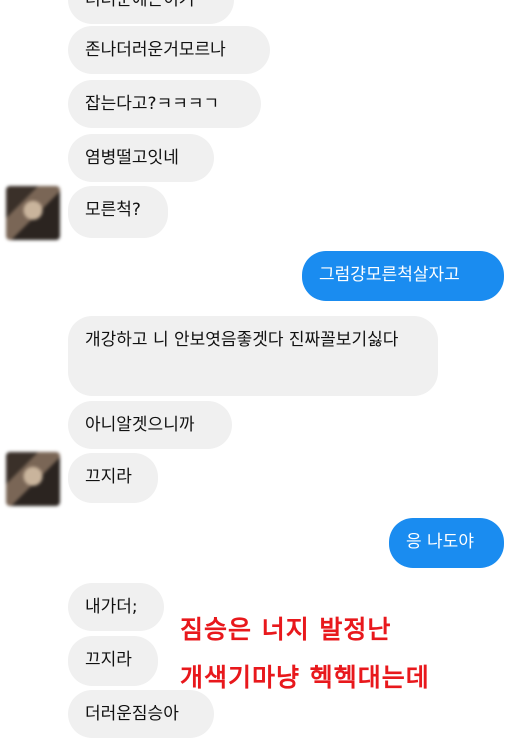  What do you see at coordinates (169, 50) in the screenshot?
I see `message-bubble-incoming: 존나더러운거모르나` at bounding box center [169, 50].